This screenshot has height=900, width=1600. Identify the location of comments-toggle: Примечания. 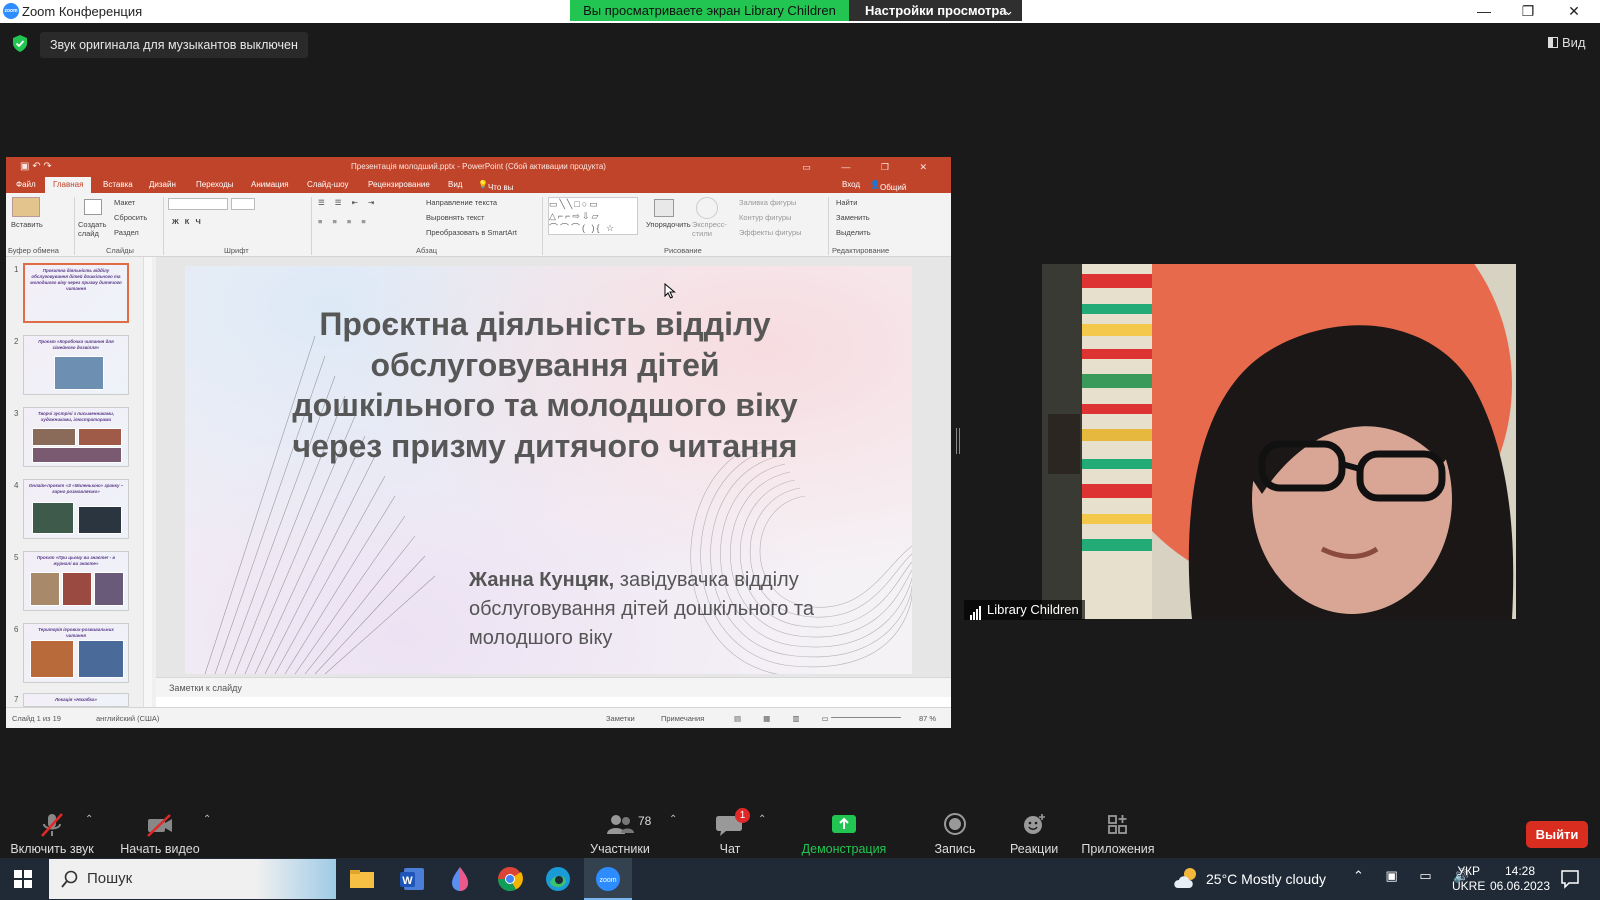
(682, 718).